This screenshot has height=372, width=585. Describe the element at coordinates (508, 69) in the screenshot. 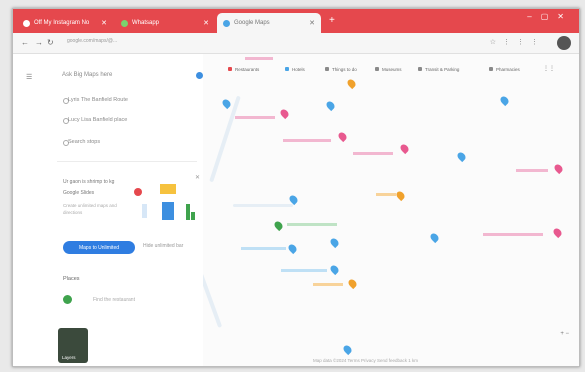

I see `chip-label: Pharmacies` at that location.